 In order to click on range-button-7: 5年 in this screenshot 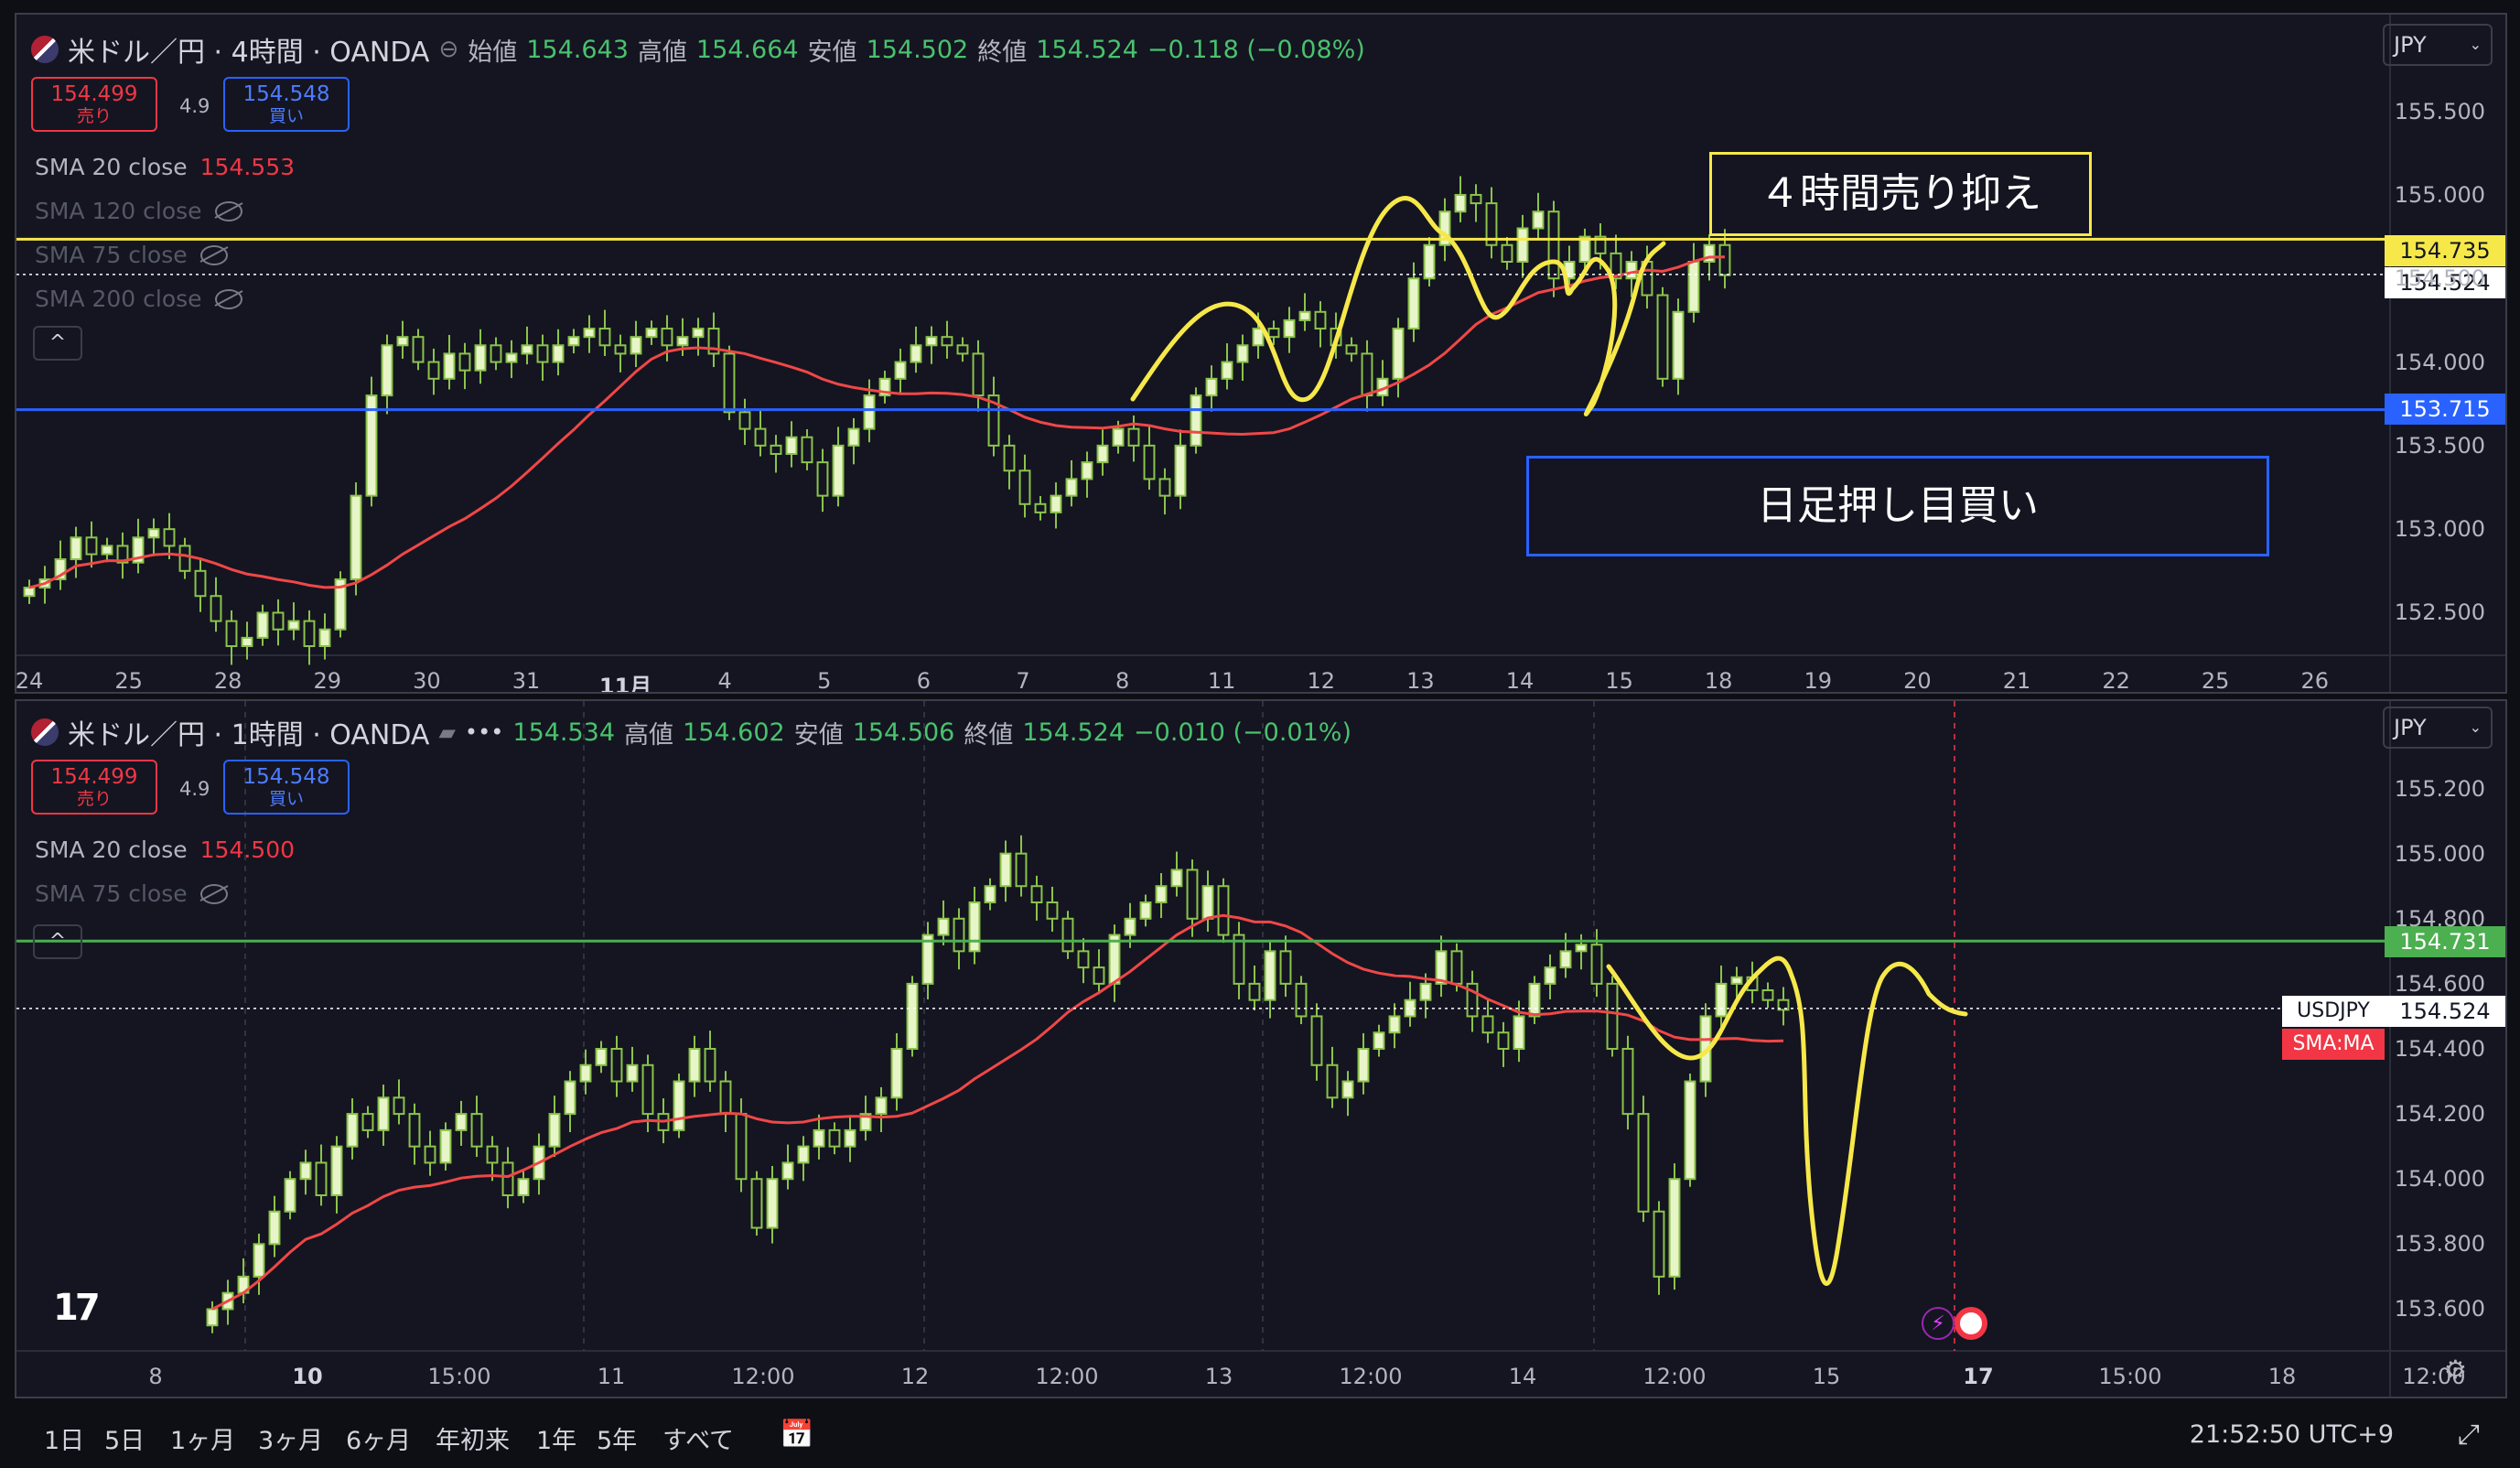, I will do `click(617, 1438)`.